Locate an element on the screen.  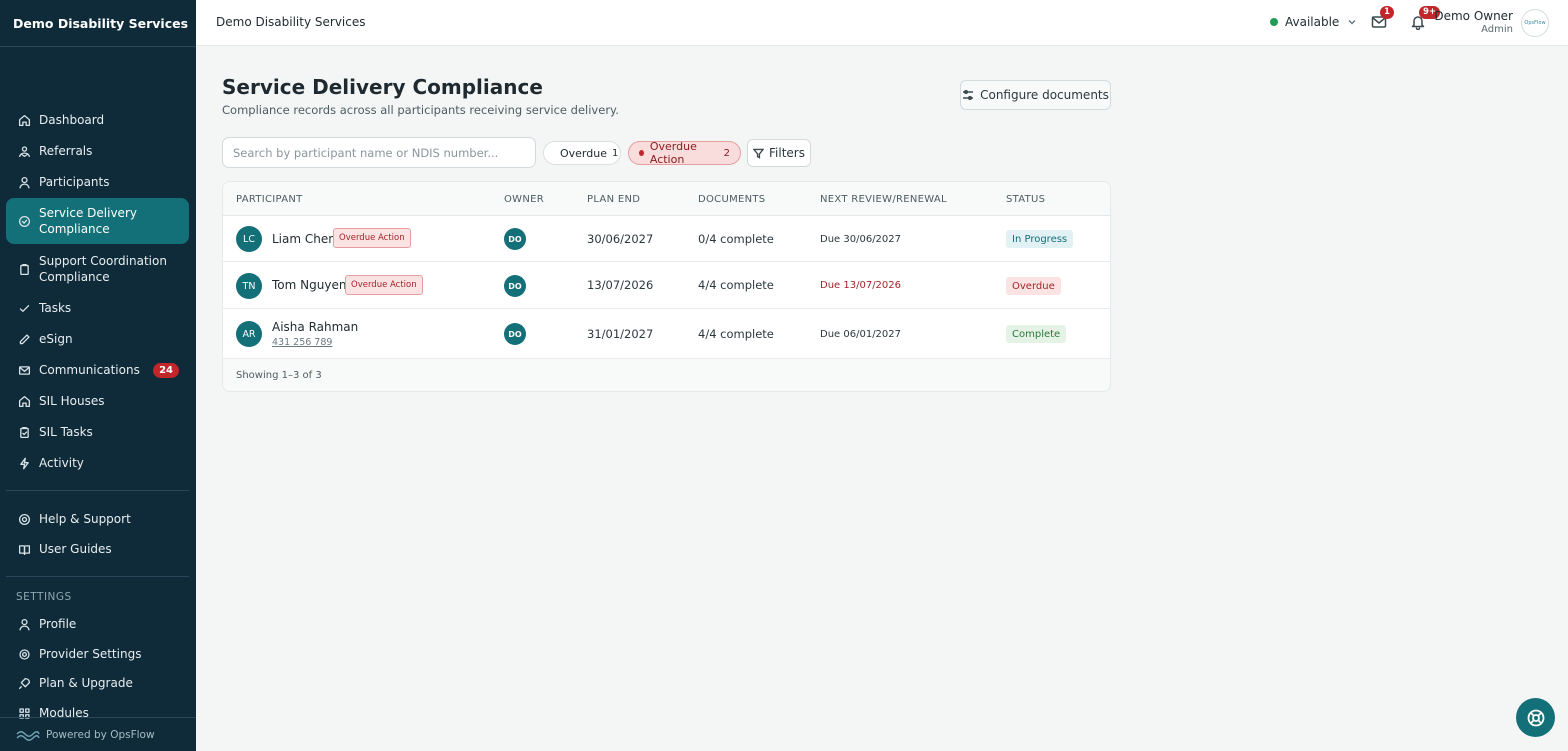
user-name: Demo Owner is located at coordinates (1473, 16).